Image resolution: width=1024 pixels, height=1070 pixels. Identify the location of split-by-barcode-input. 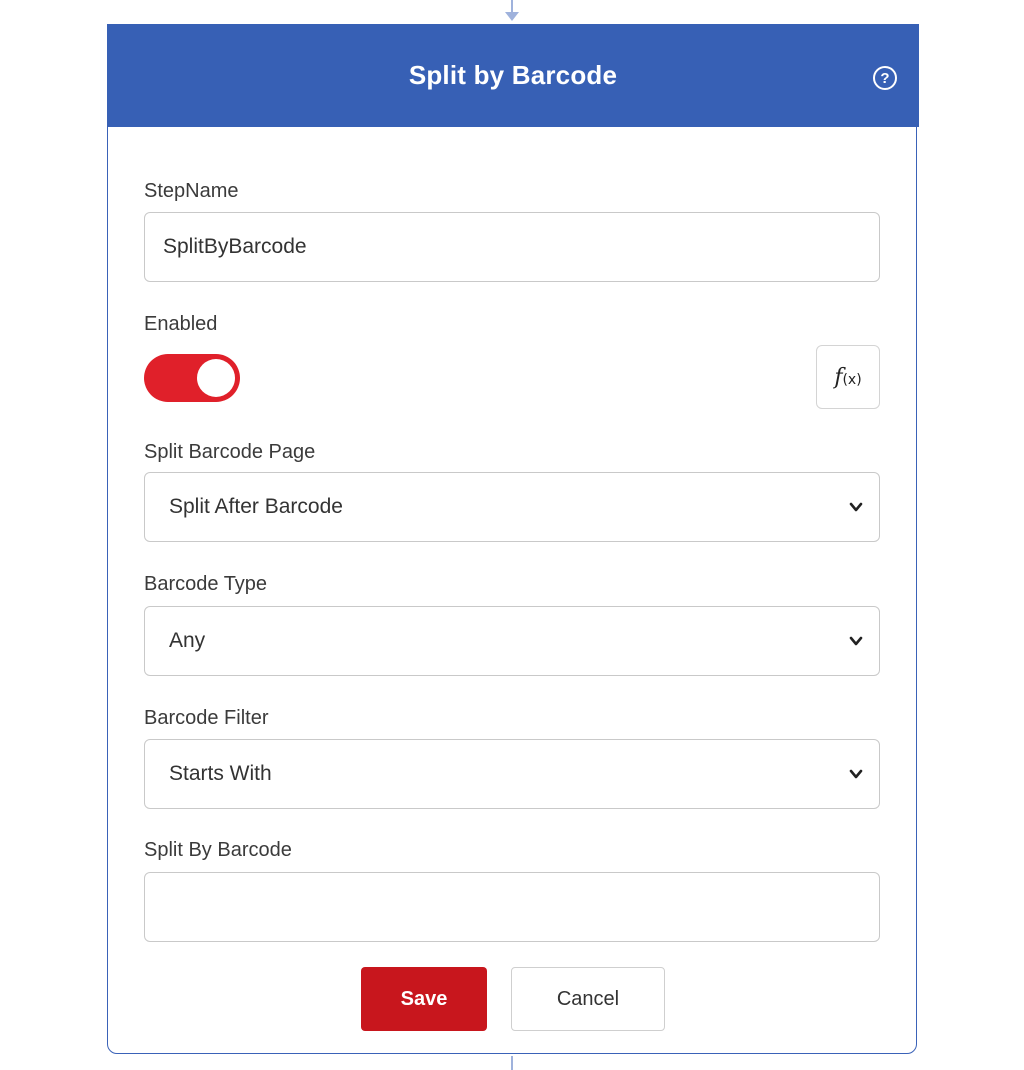
(512, 907).